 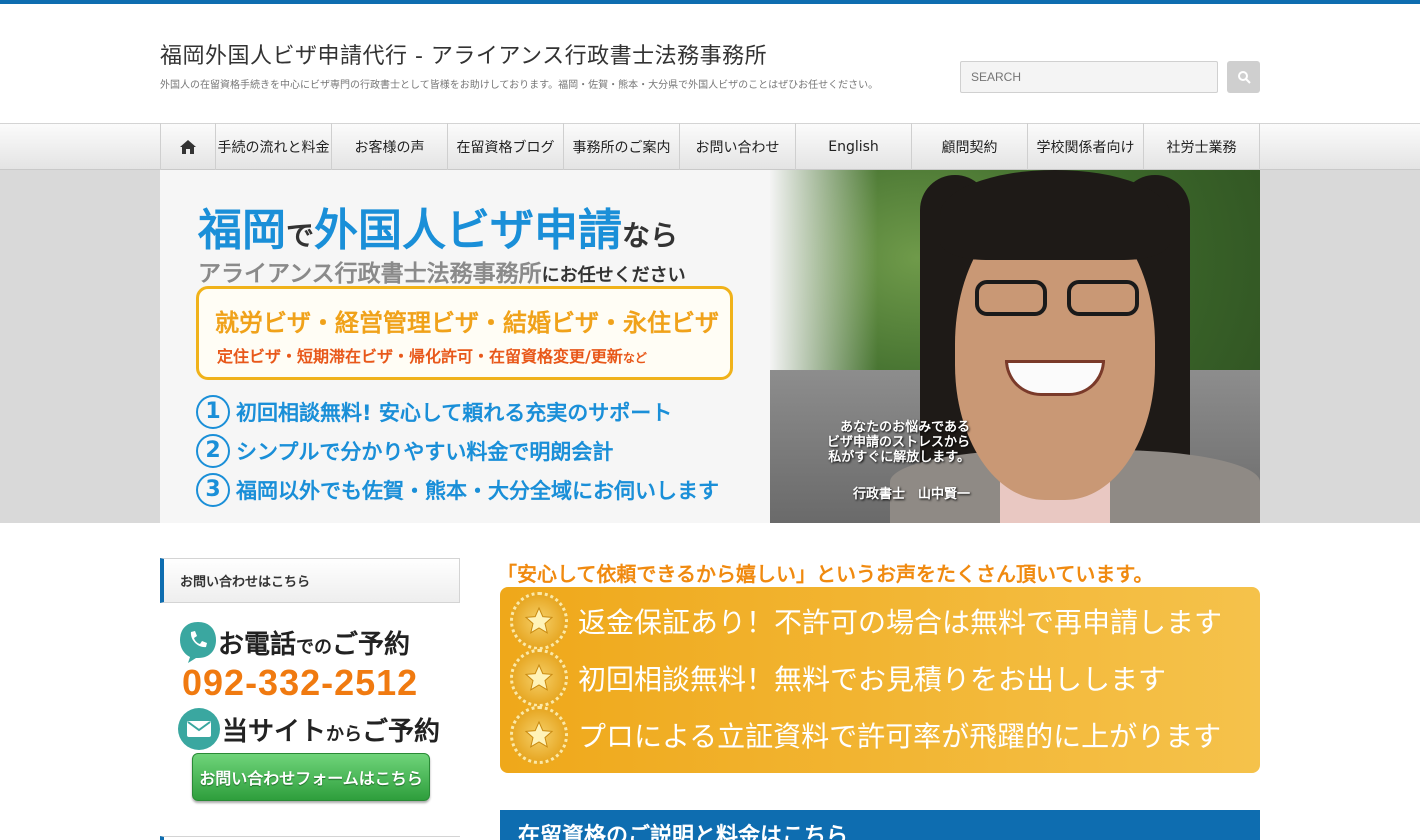 I want to click on hero-point: 2 シンプルで分かりやすい料金で明朗会計, so click(x=457, y=450).